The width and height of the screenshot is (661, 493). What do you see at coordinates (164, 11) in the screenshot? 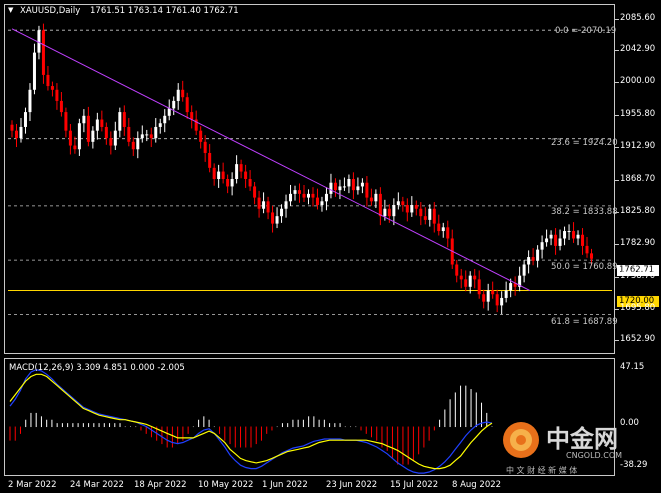
I see `ohlc-label: 1761.51 1763.14 1761.40 1762.71` at bounding box center [164, 11].